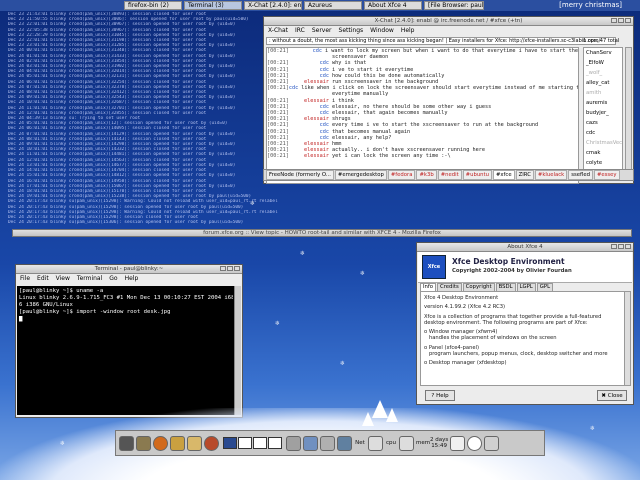 This screenshot has width=640, height=480. Describe the element at coordinates (604, 63) in the screenshot. I see `user-list-item: _ElfoW` at that location.